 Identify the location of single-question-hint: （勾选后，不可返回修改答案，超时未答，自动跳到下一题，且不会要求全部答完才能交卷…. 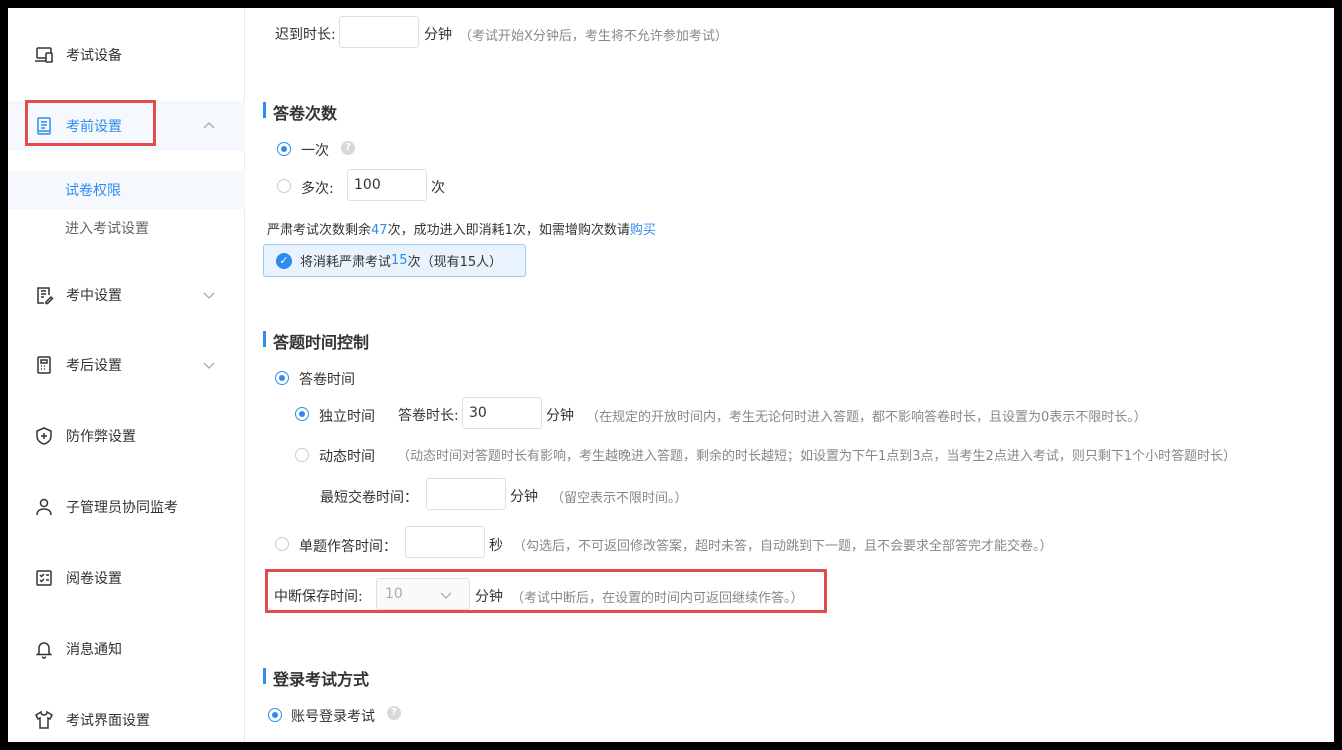
(783, 546).